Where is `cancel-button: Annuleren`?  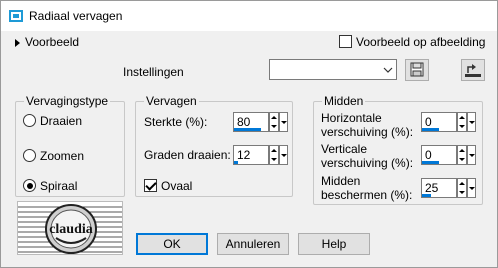 cancel-button: Annuleren is located at coordinates (253, 244).